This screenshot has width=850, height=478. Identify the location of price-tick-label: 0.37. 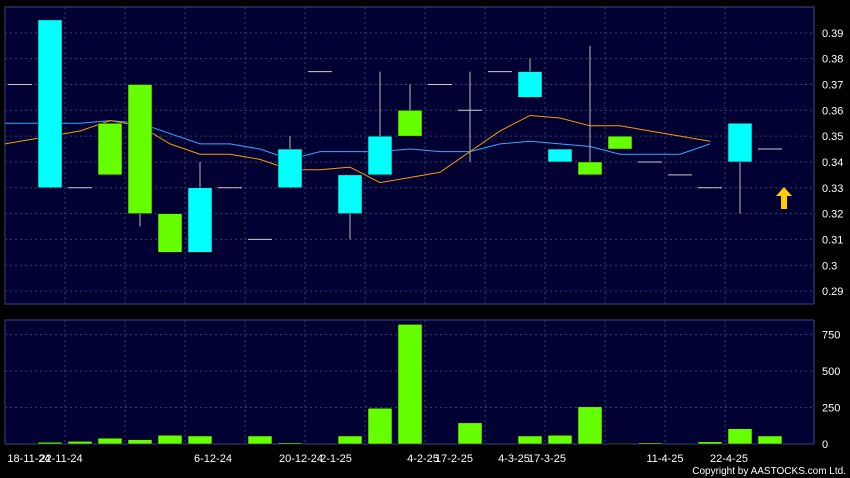
(832, 85).